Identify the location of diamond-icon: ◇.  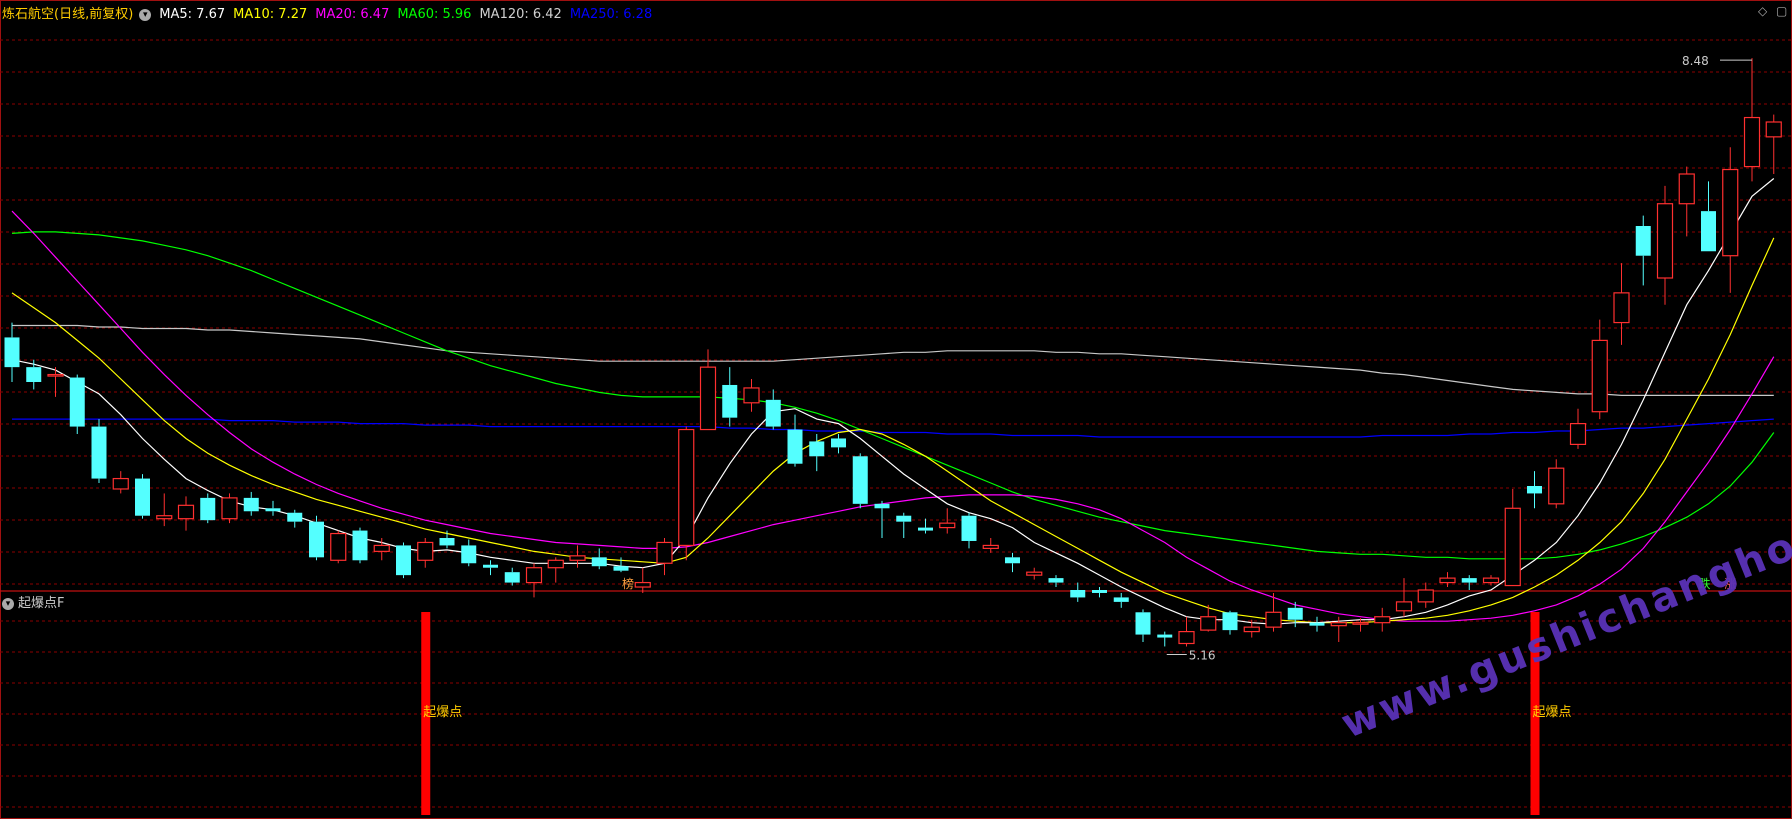
(1762, 11).